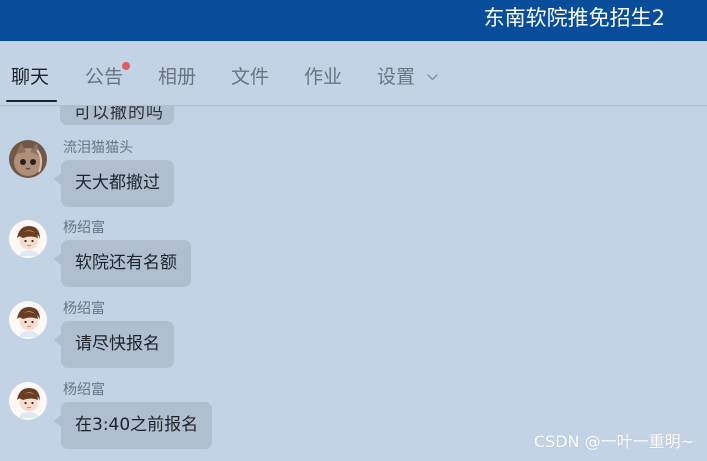  I want to click on tab-chat-label: 聊天, so click(30, 77).